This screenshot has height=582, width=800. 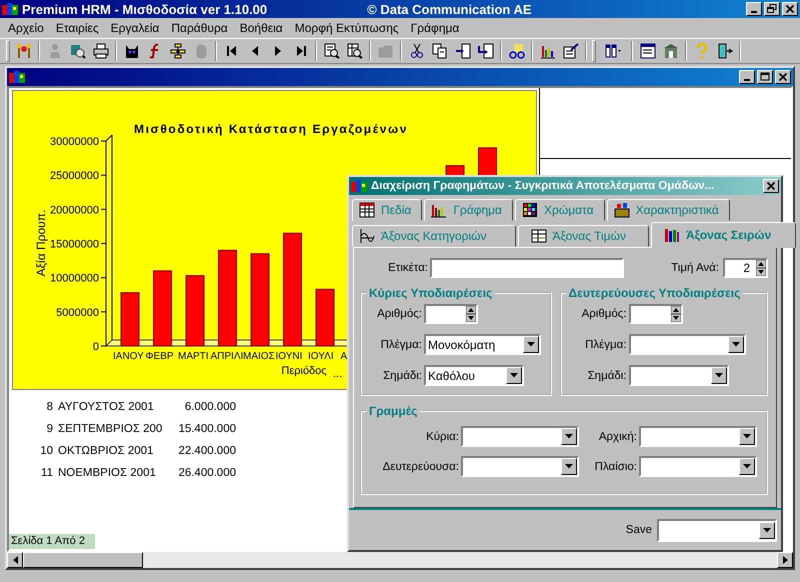 I want to click on pillars-icon, so click(x=24, y=51).